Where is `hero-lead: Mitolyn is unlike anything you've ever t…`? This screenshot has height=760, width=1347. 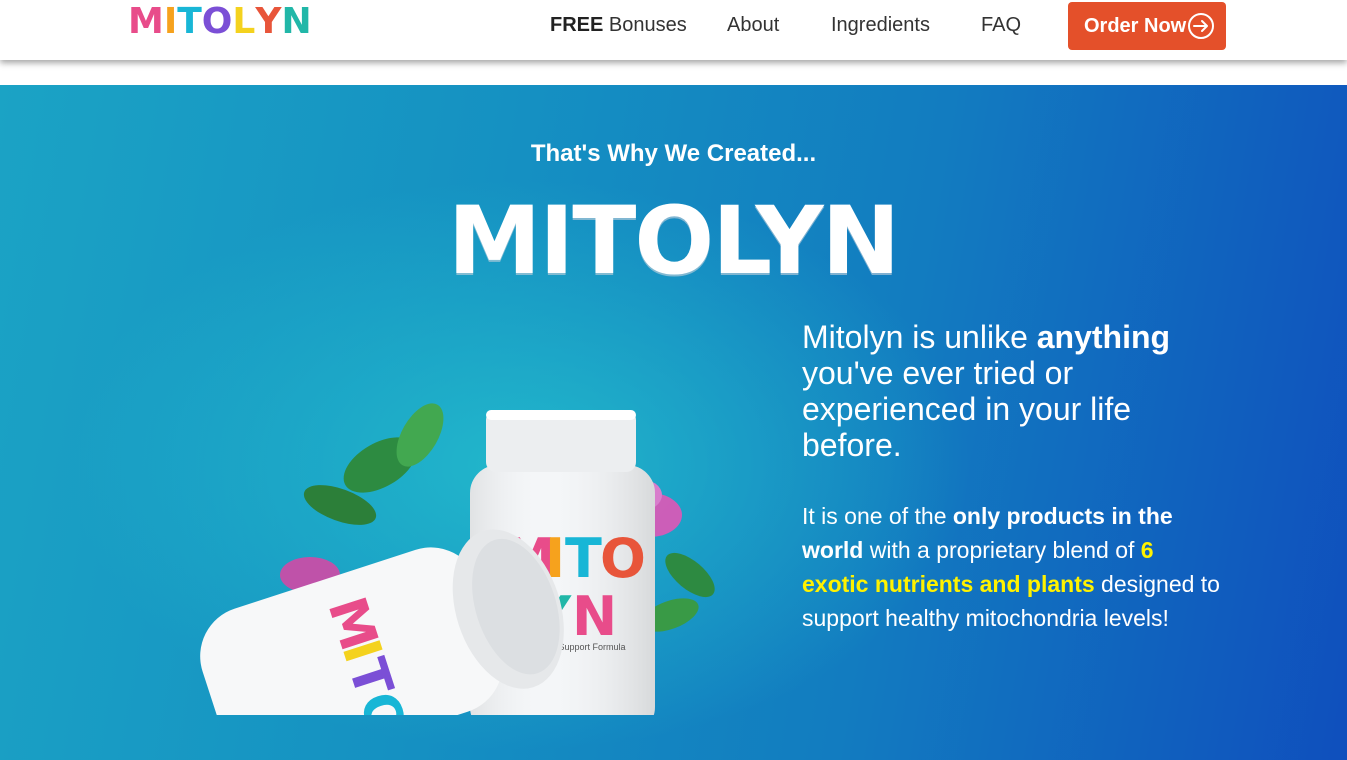 hero-lead: Mitolyn is unlike anything you've ever t… is located at coordinates (1012, 391).